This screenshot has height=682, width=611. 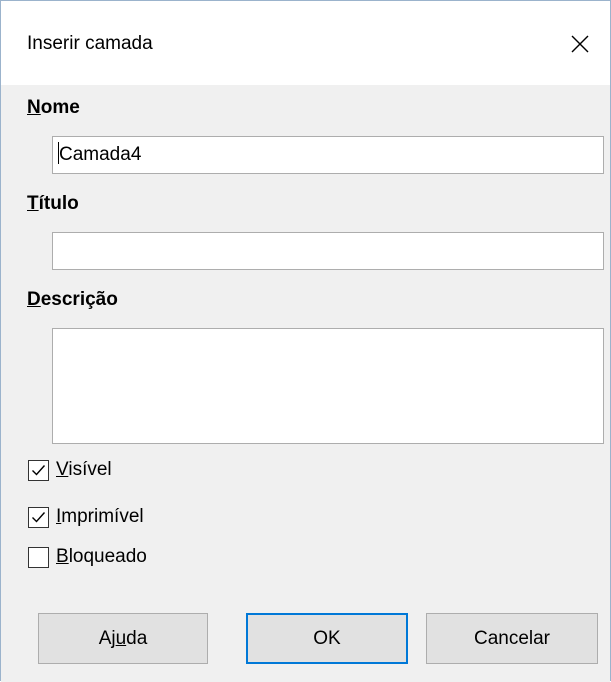 I want to click on title-label: Título, so click(x=53, y=204).